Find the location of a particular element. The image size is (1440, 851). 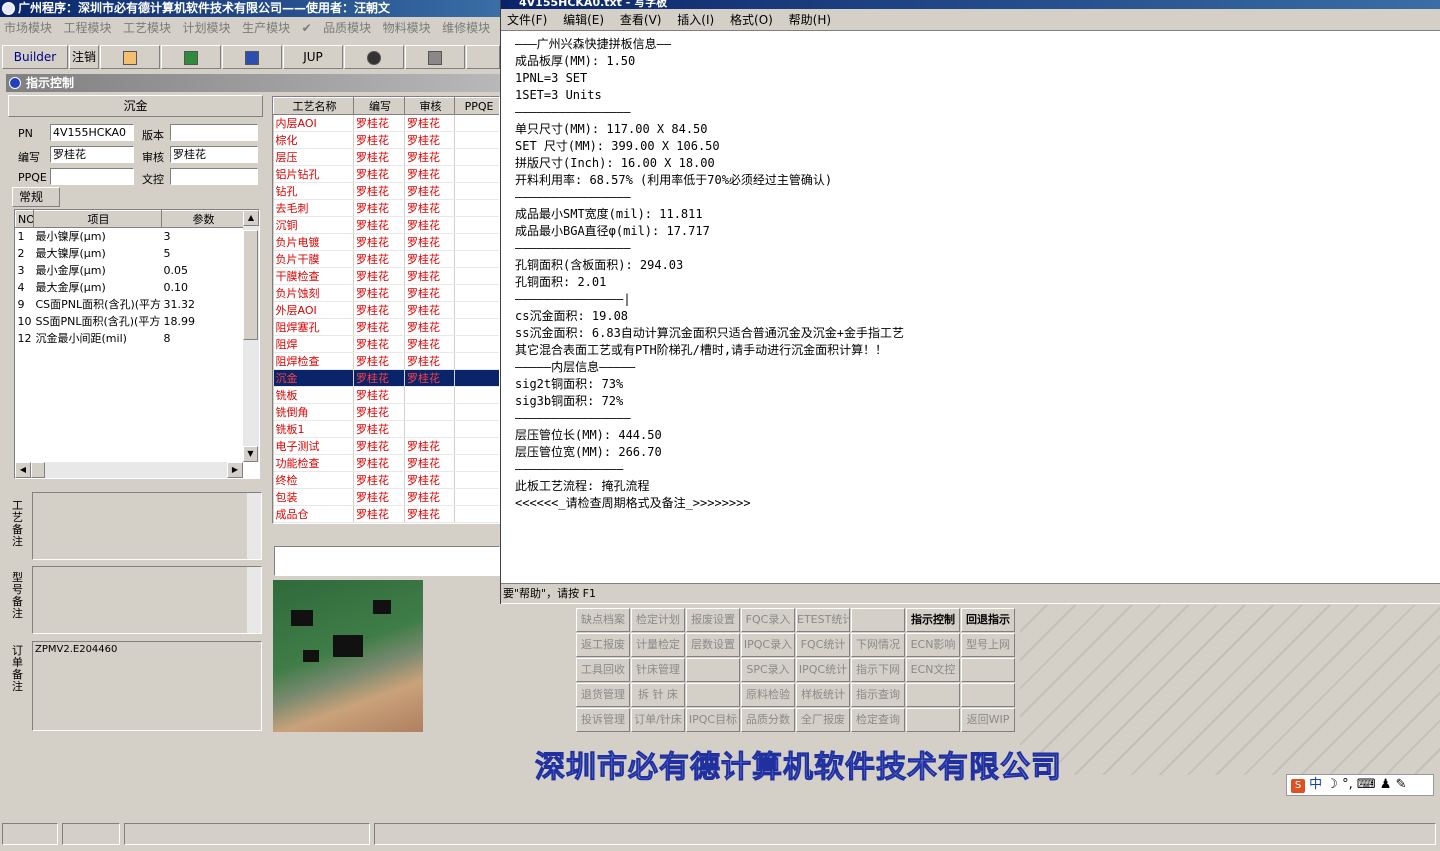

process-row: 沉铜 罗桂花 罗桂花 is located at coordinates (386, 225).